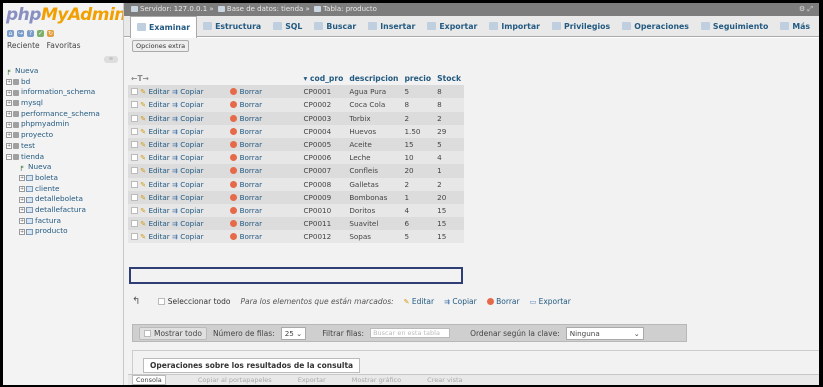 This screenshot has width=823, height=387. I want to click on bulk-edit-button: ✎ Editar, so click(419, 301).